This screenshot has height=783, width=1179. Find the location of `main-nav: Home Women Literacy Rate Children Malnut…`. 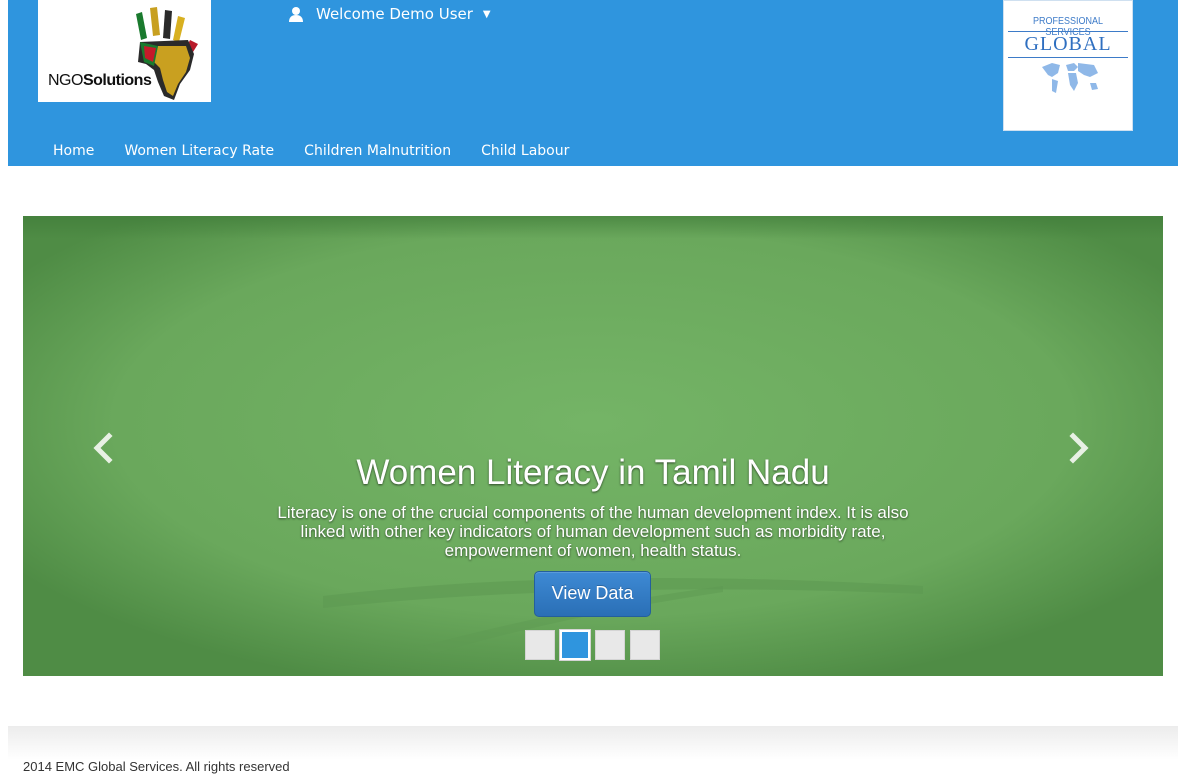

main-nav: Home Women Literacy Rate Children Malnut… is located at coordinates (311, 151).